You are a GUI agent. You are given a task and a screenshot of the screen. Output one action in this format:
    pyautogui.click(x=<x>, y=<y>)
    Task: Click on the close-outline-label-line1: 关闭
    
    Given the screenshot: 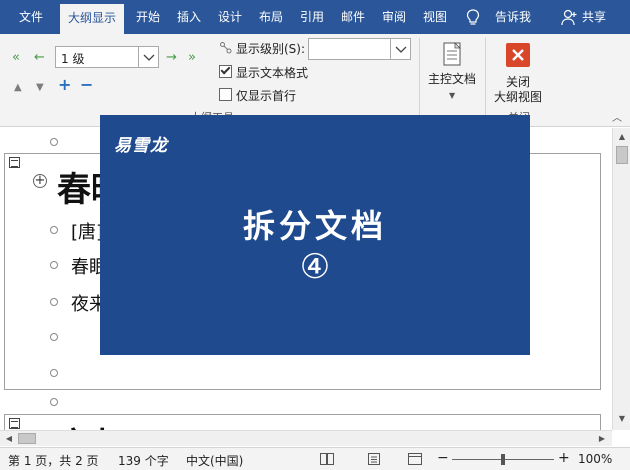 What is the action you would take?
    pyautogui.click(x=518, y=82)
    